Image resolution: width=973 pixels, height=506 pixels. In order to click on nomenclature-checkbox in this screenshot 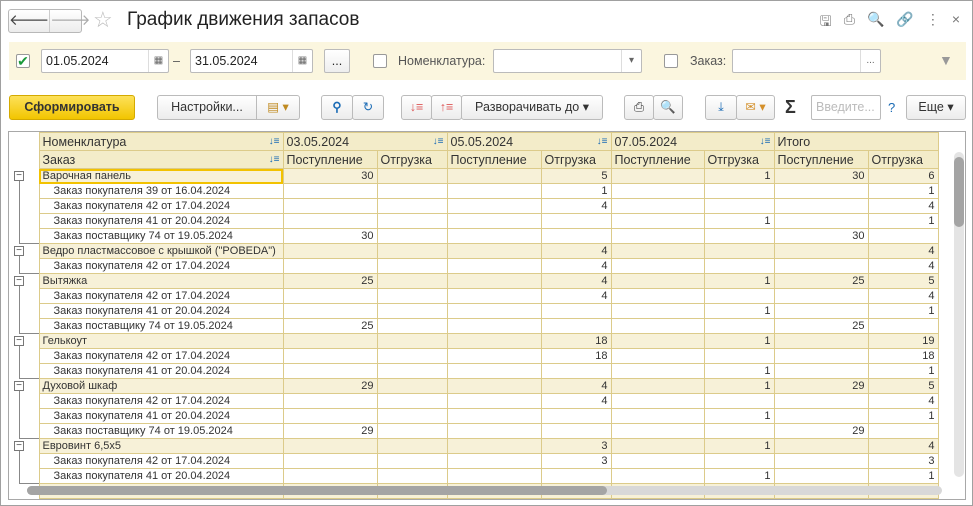, I will do `click(380, 61)`.